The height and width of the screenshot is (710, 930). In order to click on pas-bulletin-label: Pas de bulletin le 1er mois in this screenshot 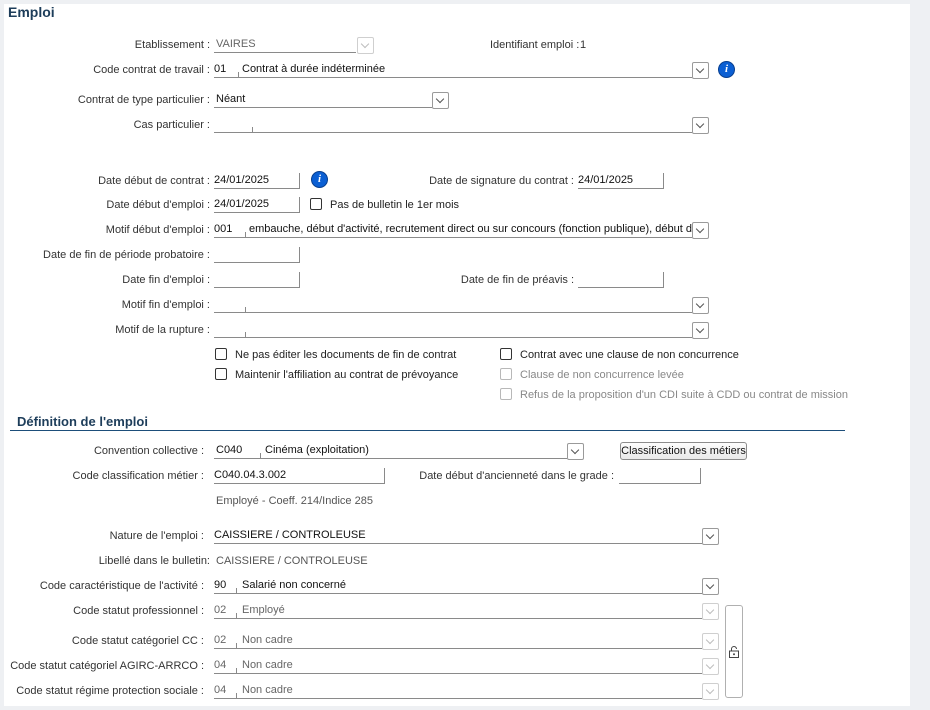, I will do `click(395, 205)`.